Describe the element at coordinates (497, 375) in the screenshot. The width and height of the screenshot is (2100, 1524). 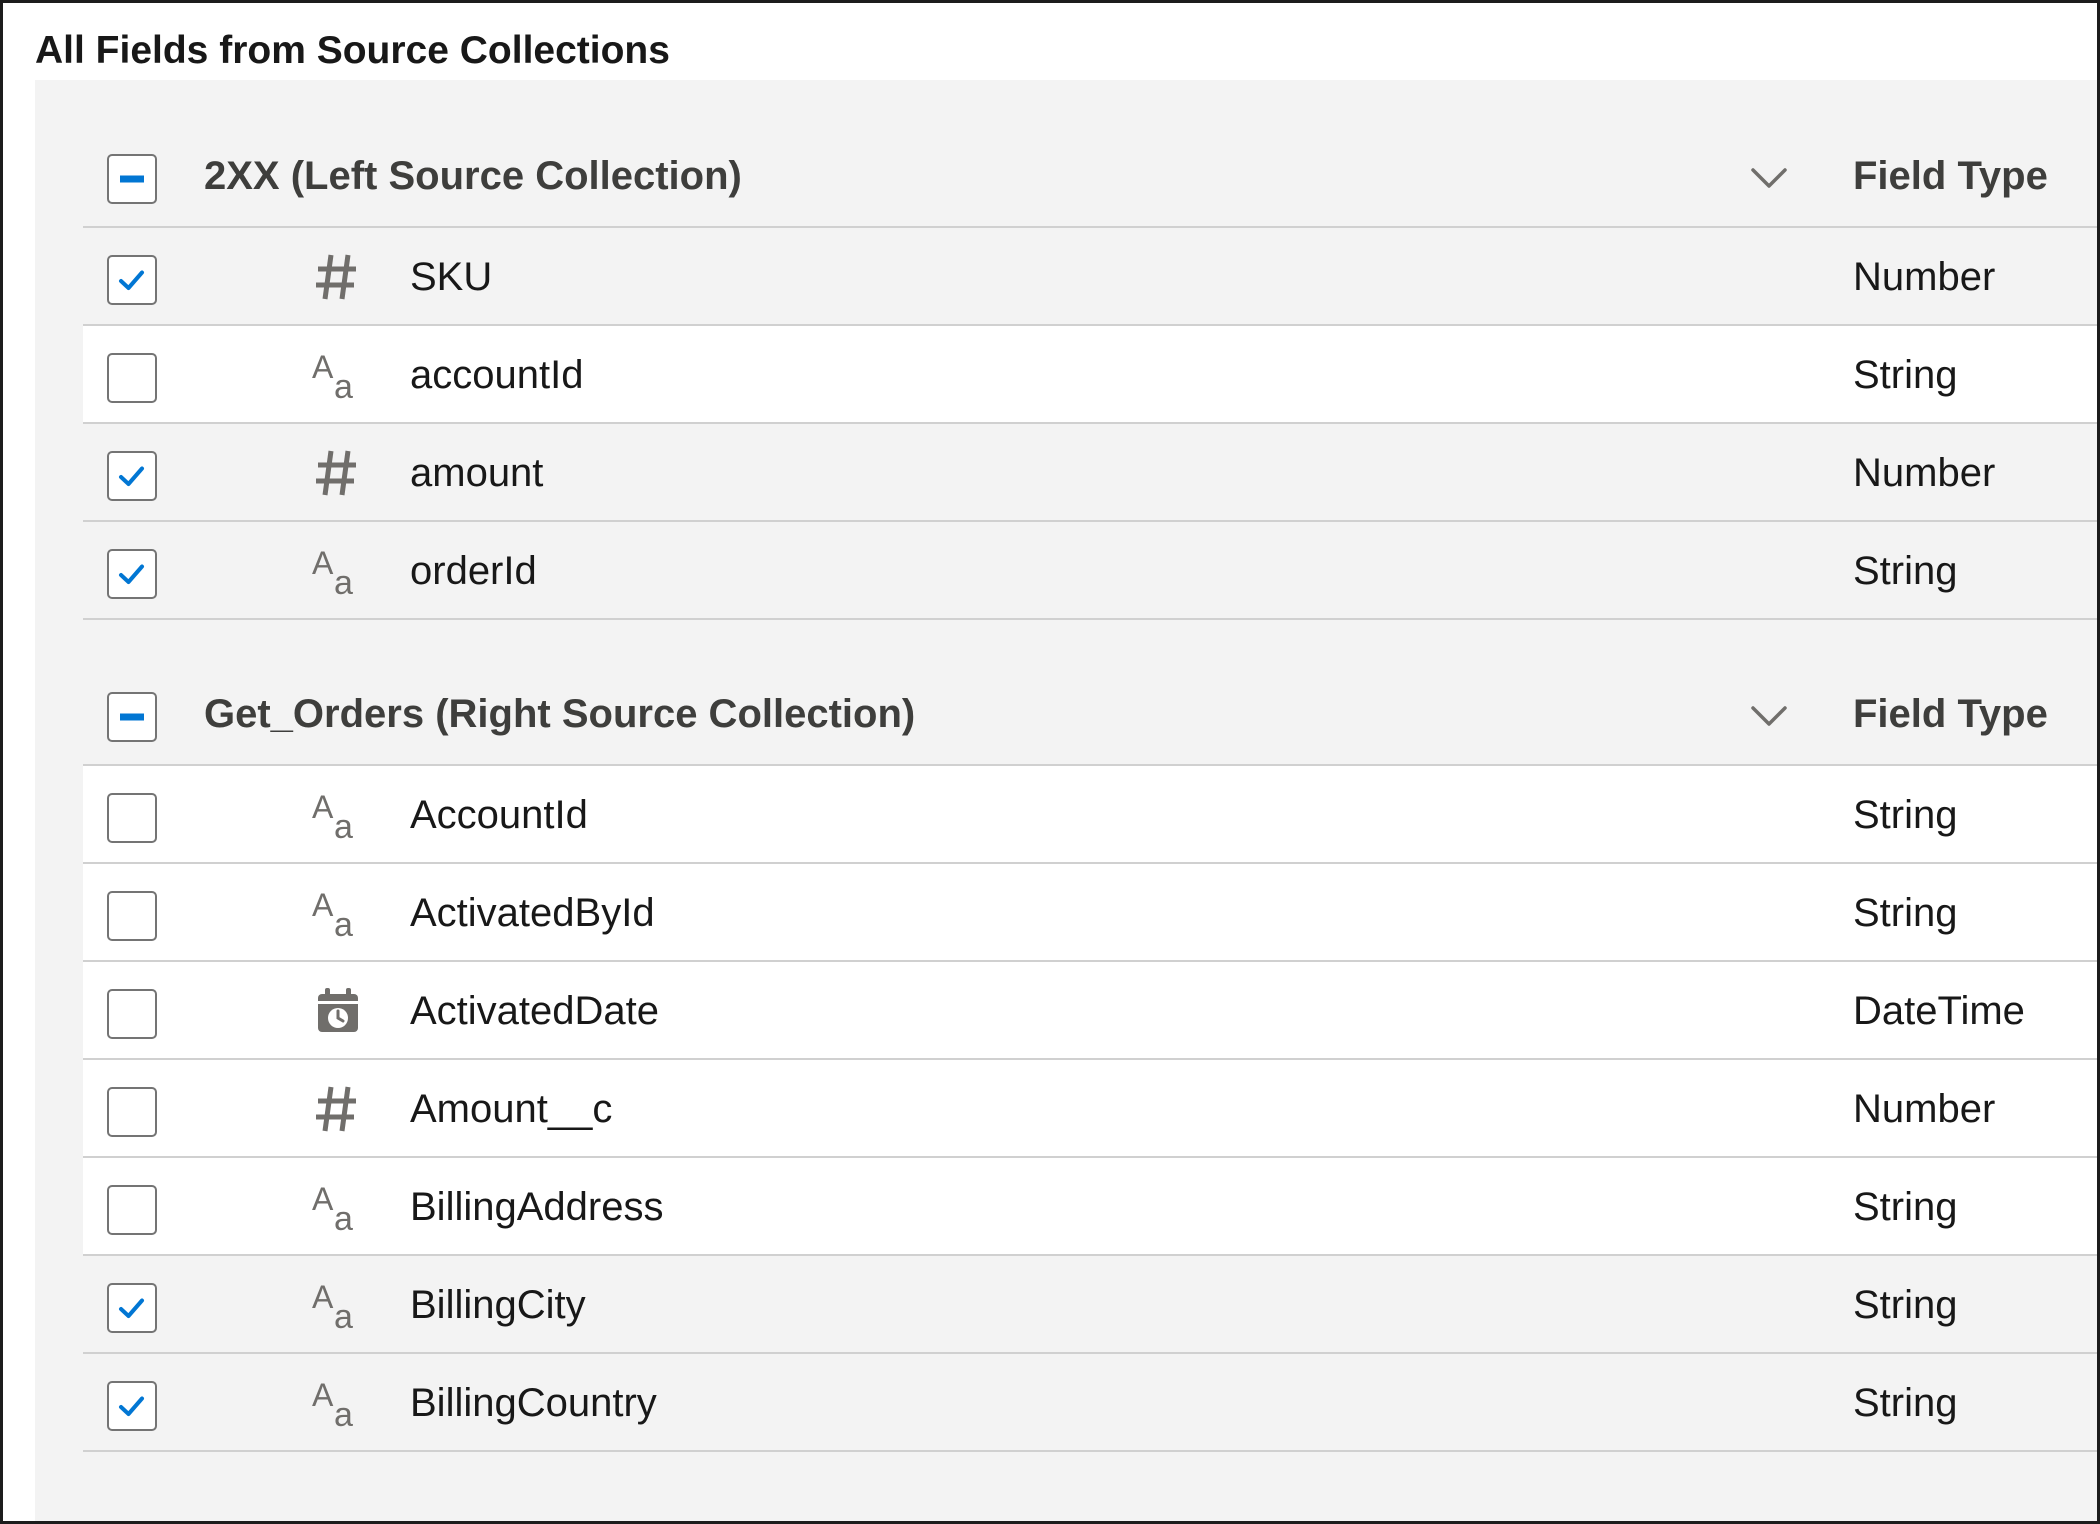
I see `field-name: accountId` at that location.